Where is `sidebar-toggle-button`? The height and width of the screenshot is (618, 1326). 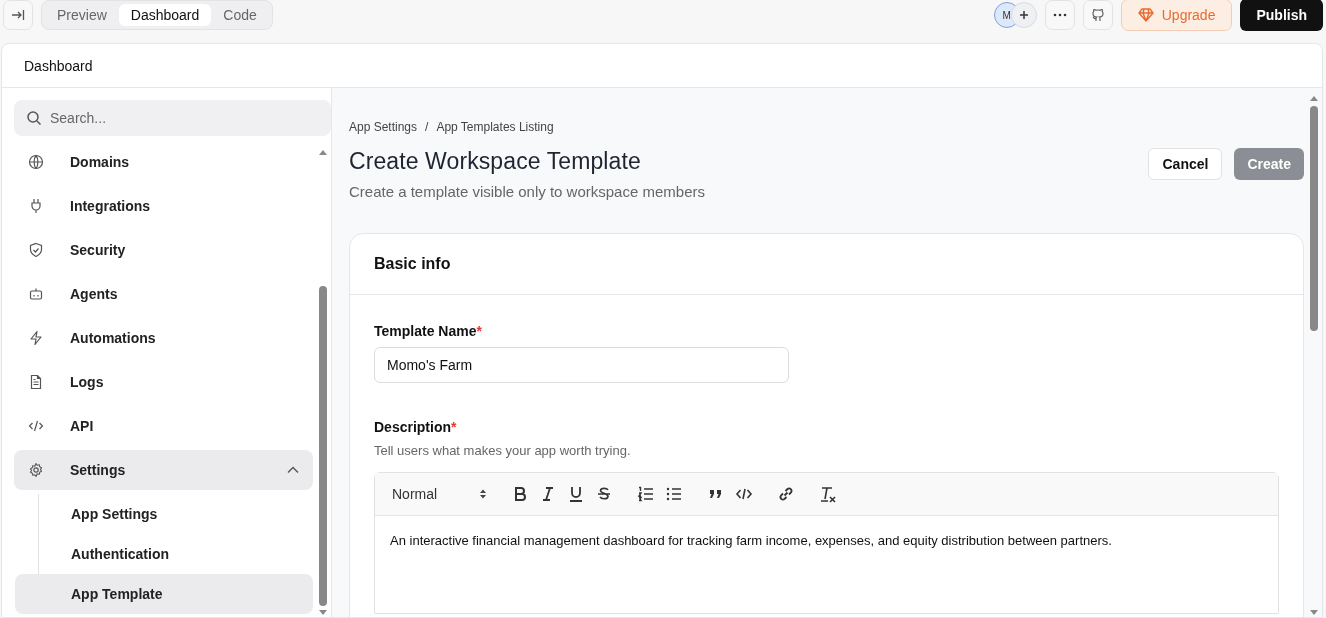 sidebar-toggle-button is located at coordinates (18, 15).